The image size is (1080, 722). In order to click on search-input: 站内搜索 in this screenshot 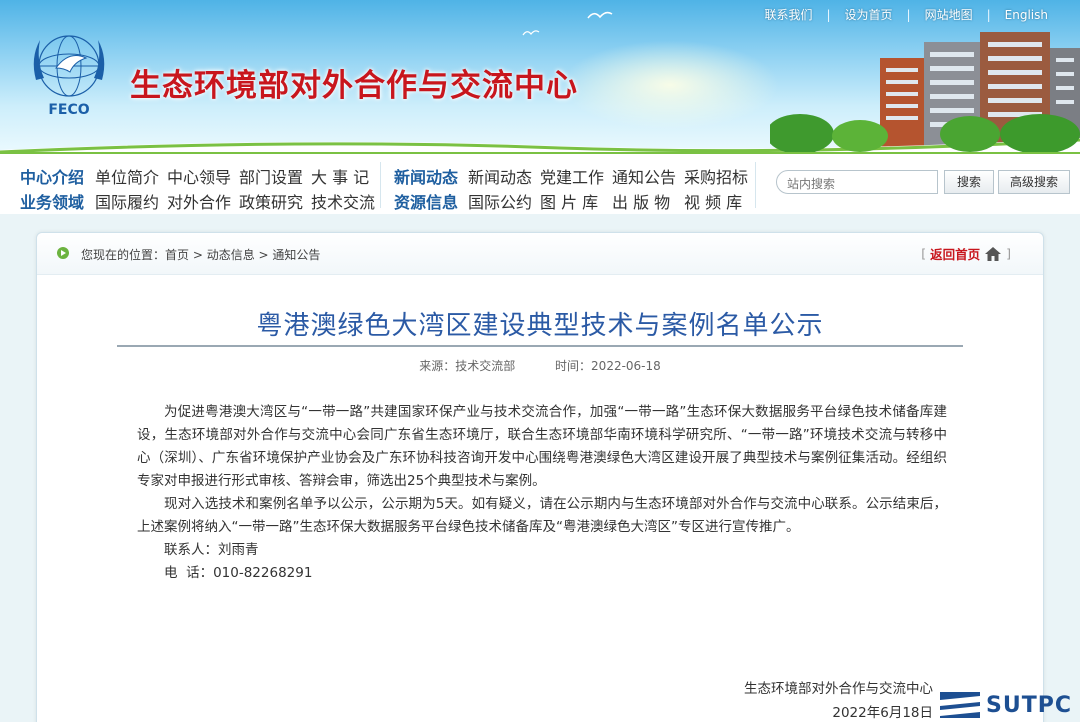, I will do `click(857, 182)`.